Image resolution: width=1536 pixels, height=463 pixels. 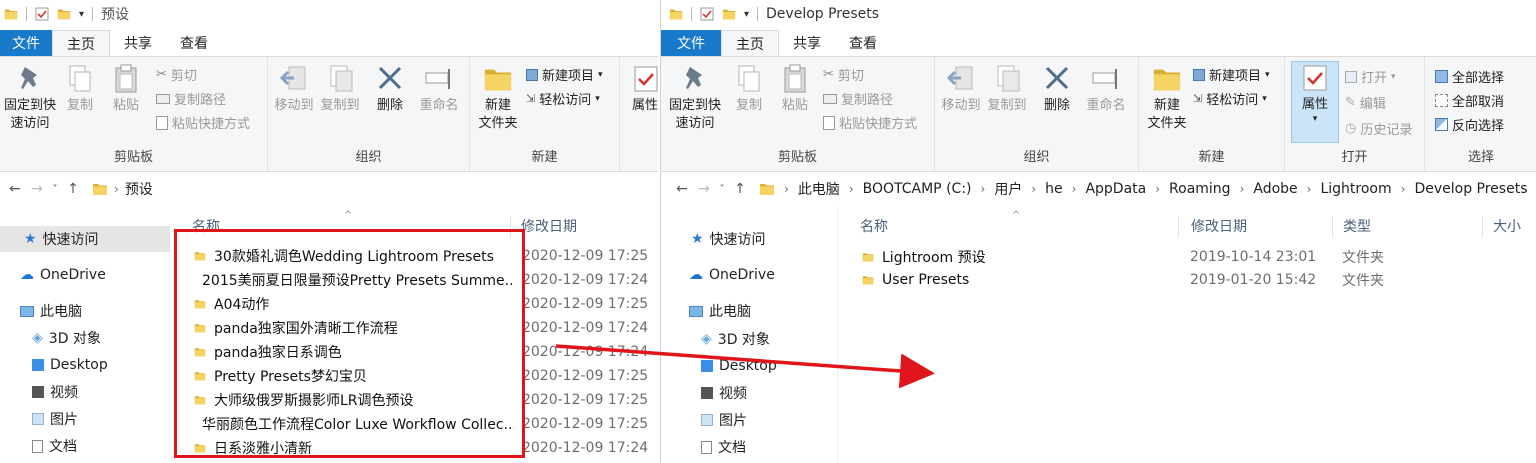 What do you see at coordinates (1469, 100) in the screenshot?
I see `select-none-button: 全部取消` at bounding box center [1469, 100].